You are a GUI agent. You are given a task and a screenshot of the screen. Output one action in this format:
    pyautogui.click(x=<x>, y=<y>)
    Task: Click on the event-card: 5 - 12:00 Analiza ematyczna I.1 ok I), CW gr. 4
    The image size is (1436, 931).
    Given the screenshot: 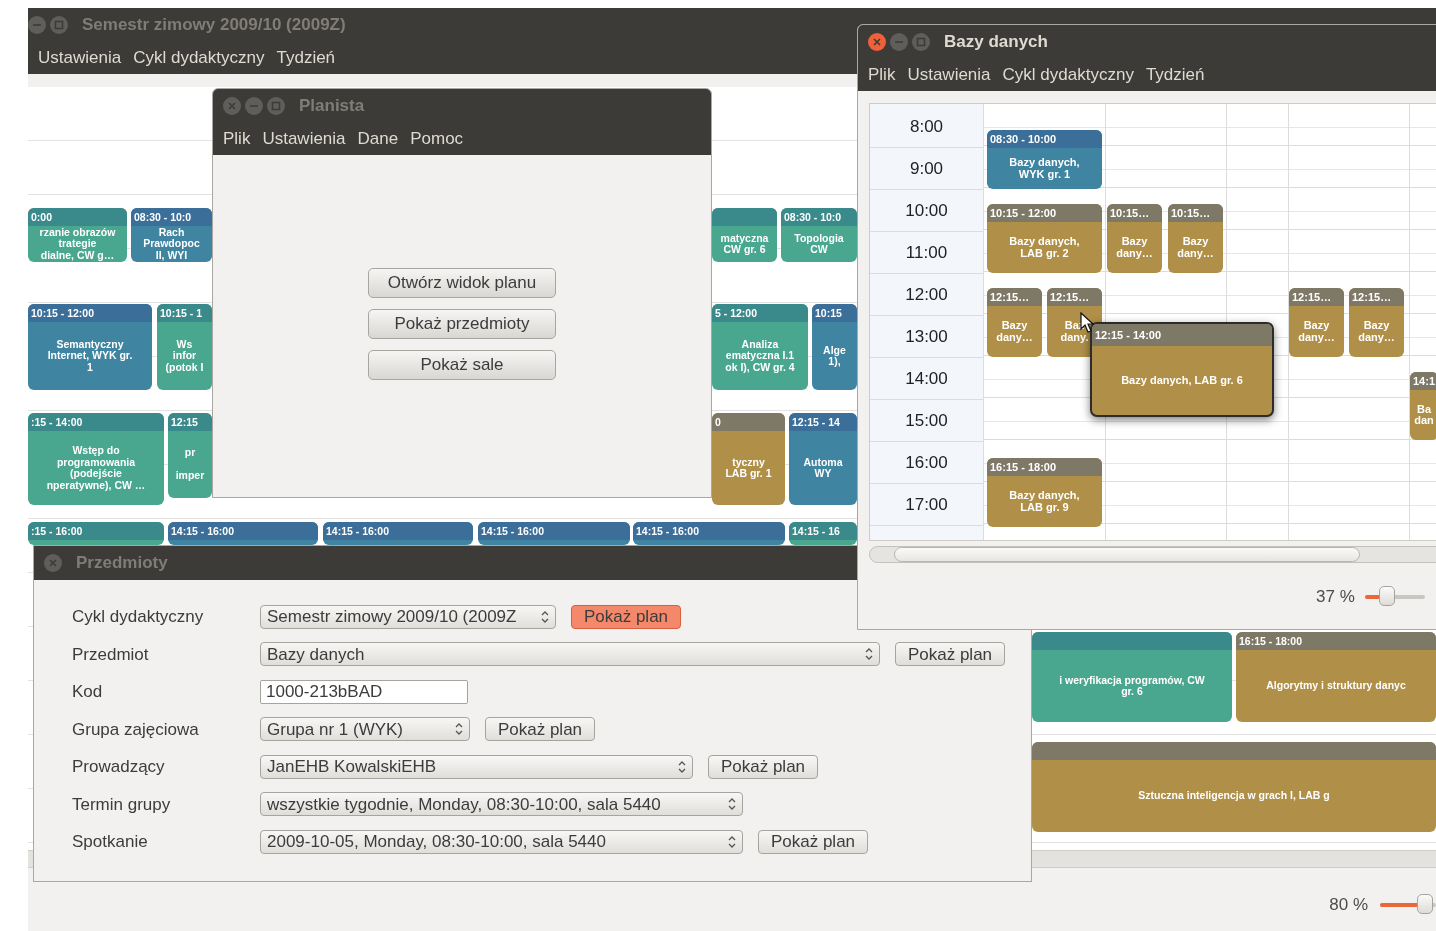 What is the action you would take?
    pyautogui.click(x=760, y=347)
    